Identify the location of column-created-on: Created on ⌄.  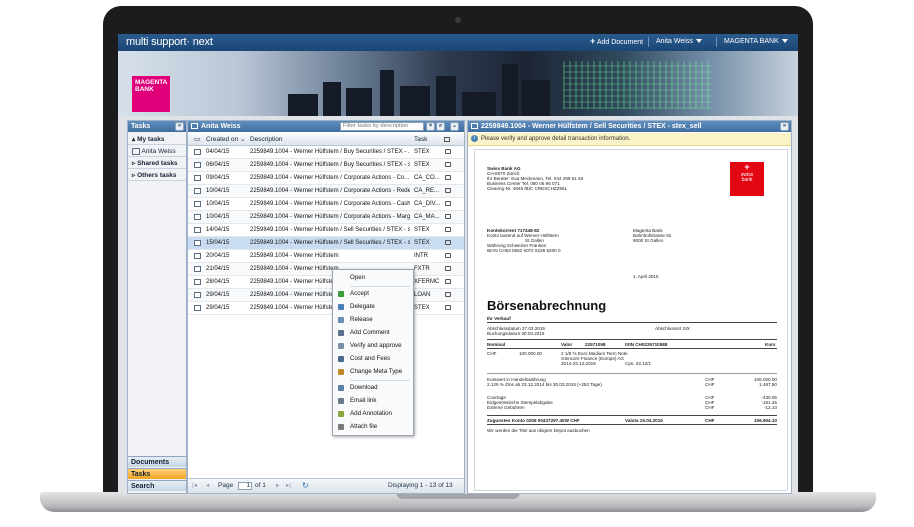
(225, 139).